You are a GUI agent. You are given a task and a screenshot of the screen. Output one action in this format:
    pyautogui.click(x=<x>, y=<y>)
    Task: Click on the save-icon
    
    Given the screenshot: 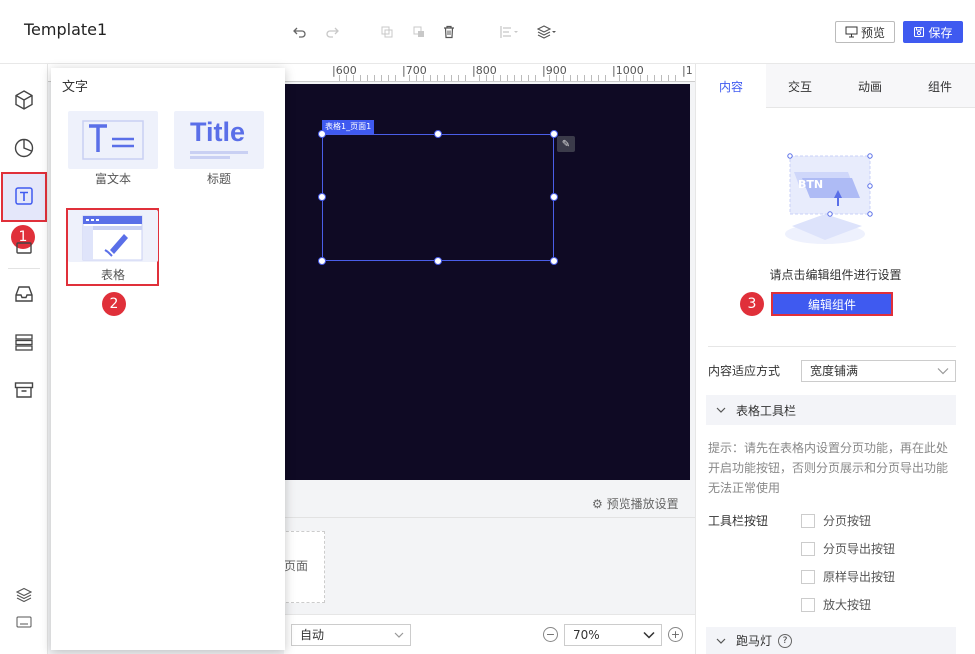 What is the action you would take?
    pyautogui.click(x=919, y=32)
    